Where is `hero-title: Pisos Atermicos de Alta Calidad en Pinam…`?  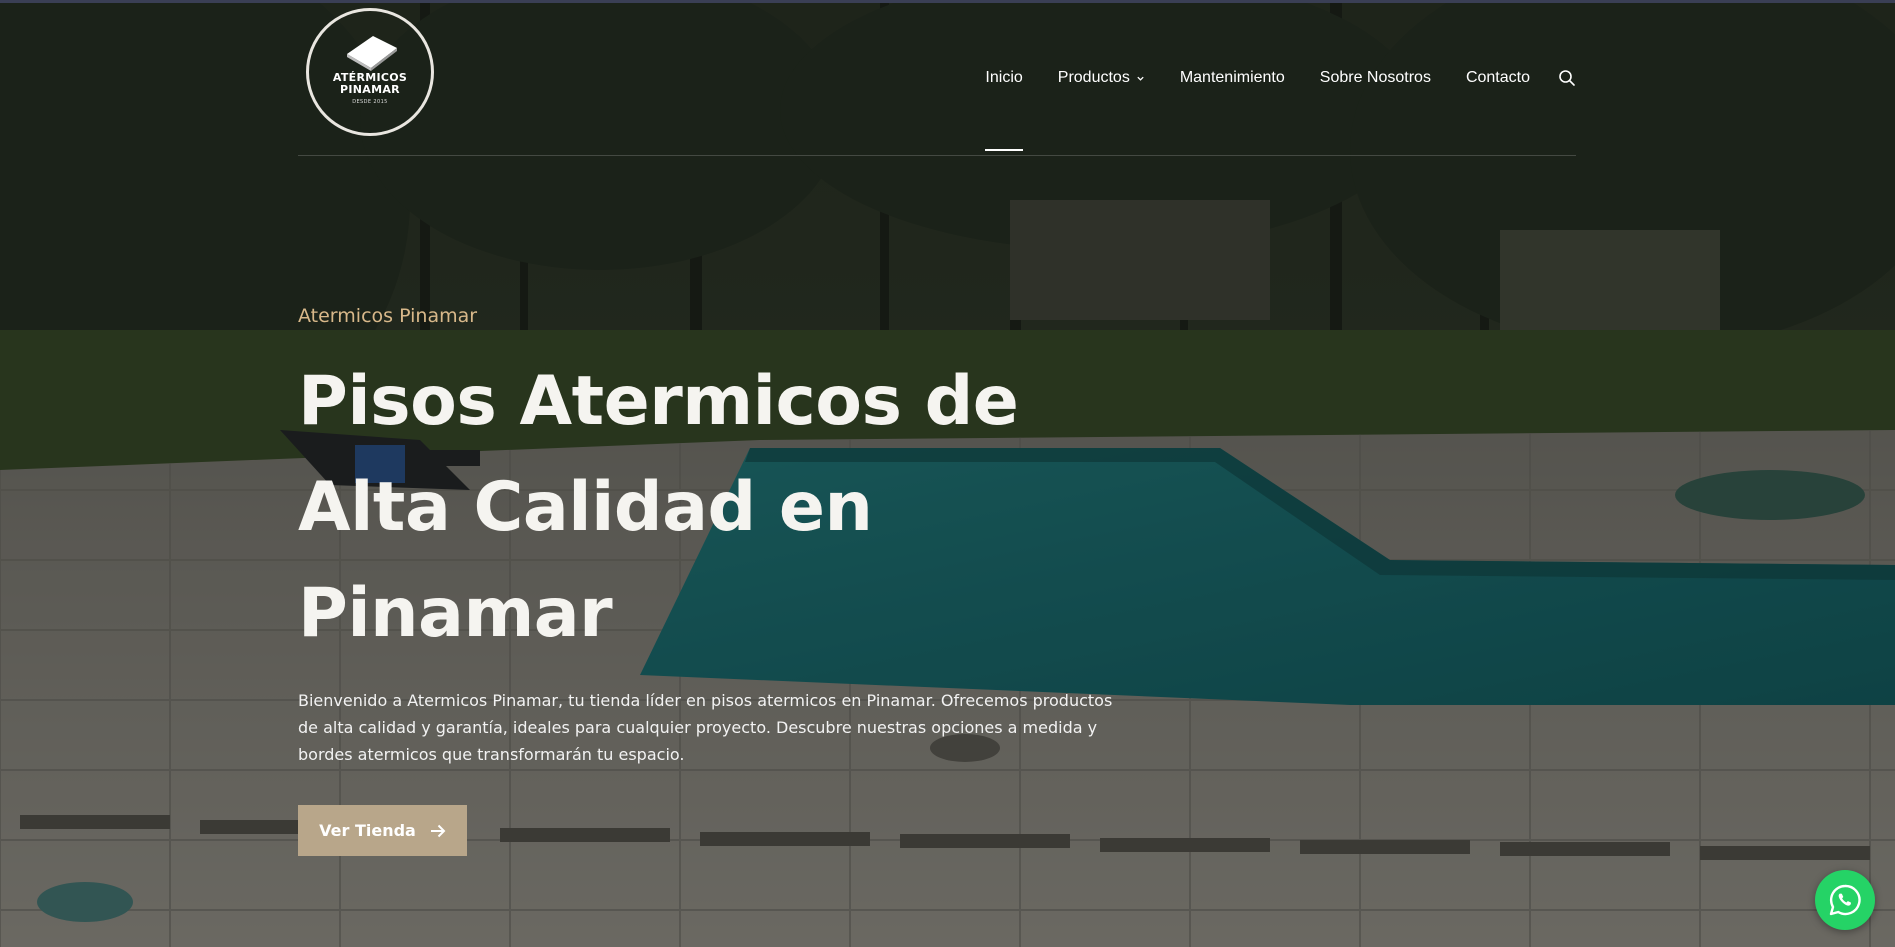 hero-title: Pisos Atermicos de Alta Calidad en Pinam… is located at coordinates (658, 507).